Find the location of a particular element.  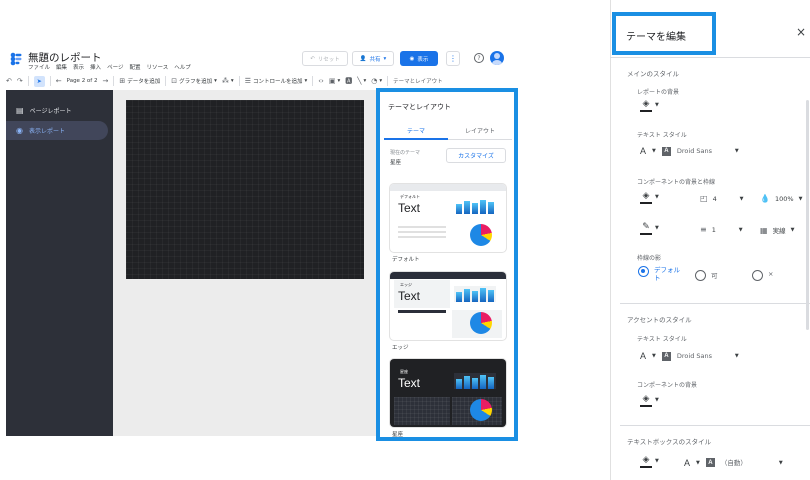

opacity-value: 100% is located at coordinates (784, 198).